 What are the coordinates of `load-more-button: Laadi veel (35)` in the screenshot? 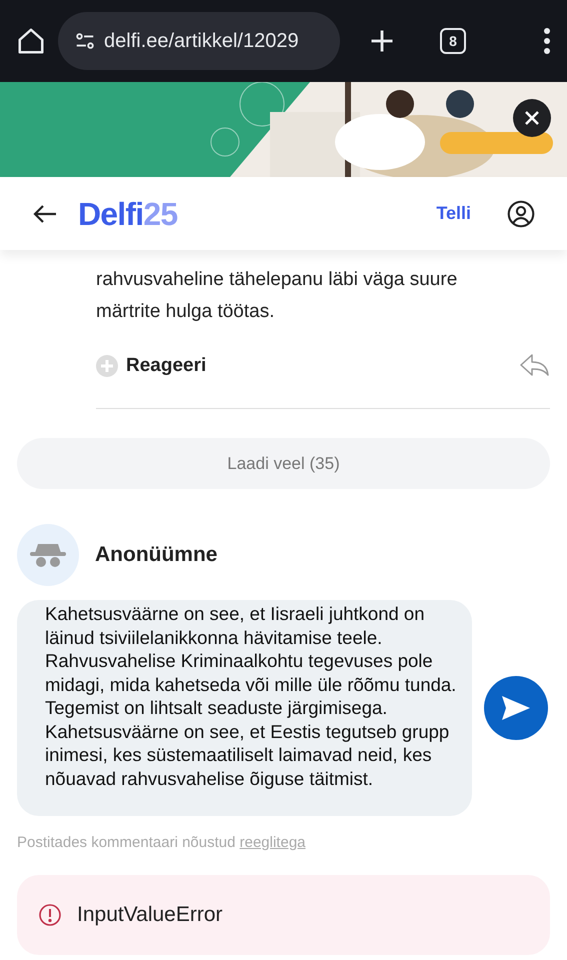 It's located at (283, 463).